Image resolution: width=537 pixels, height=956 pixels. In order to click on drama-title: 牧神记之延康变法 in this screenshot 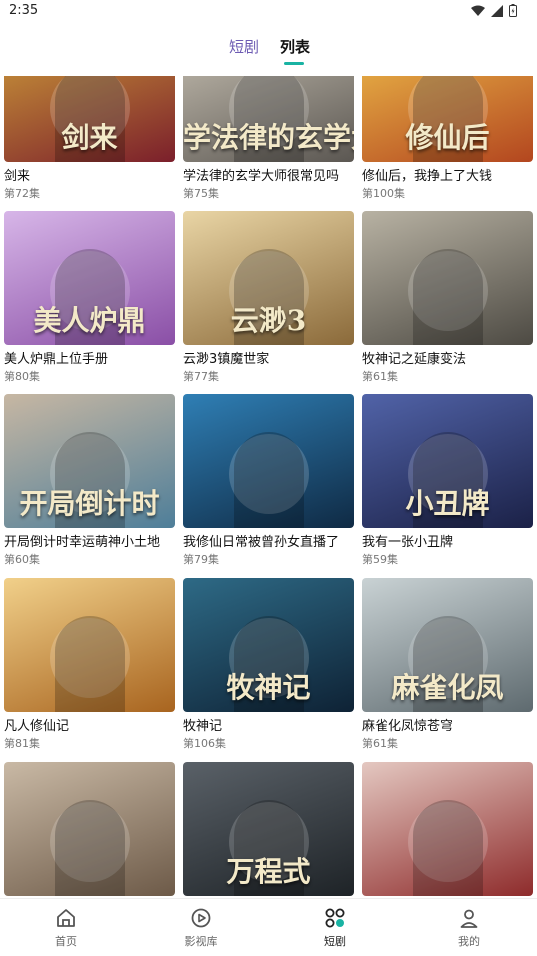, I will do `click(414, 359)`.